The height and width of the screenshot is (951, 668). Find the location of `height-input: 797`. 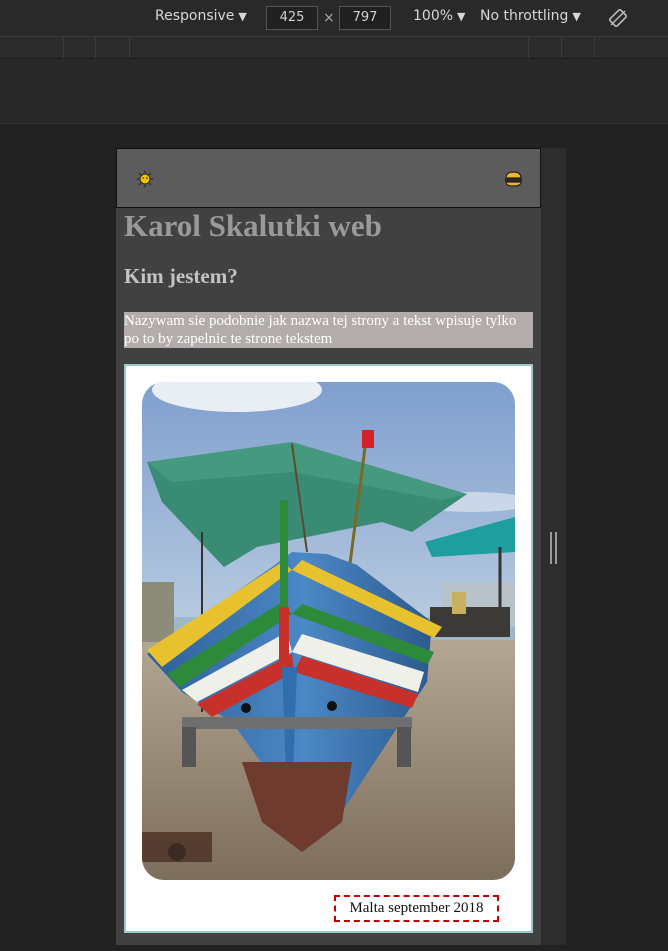

height-input: 797 is located at coordinates (365, 18).